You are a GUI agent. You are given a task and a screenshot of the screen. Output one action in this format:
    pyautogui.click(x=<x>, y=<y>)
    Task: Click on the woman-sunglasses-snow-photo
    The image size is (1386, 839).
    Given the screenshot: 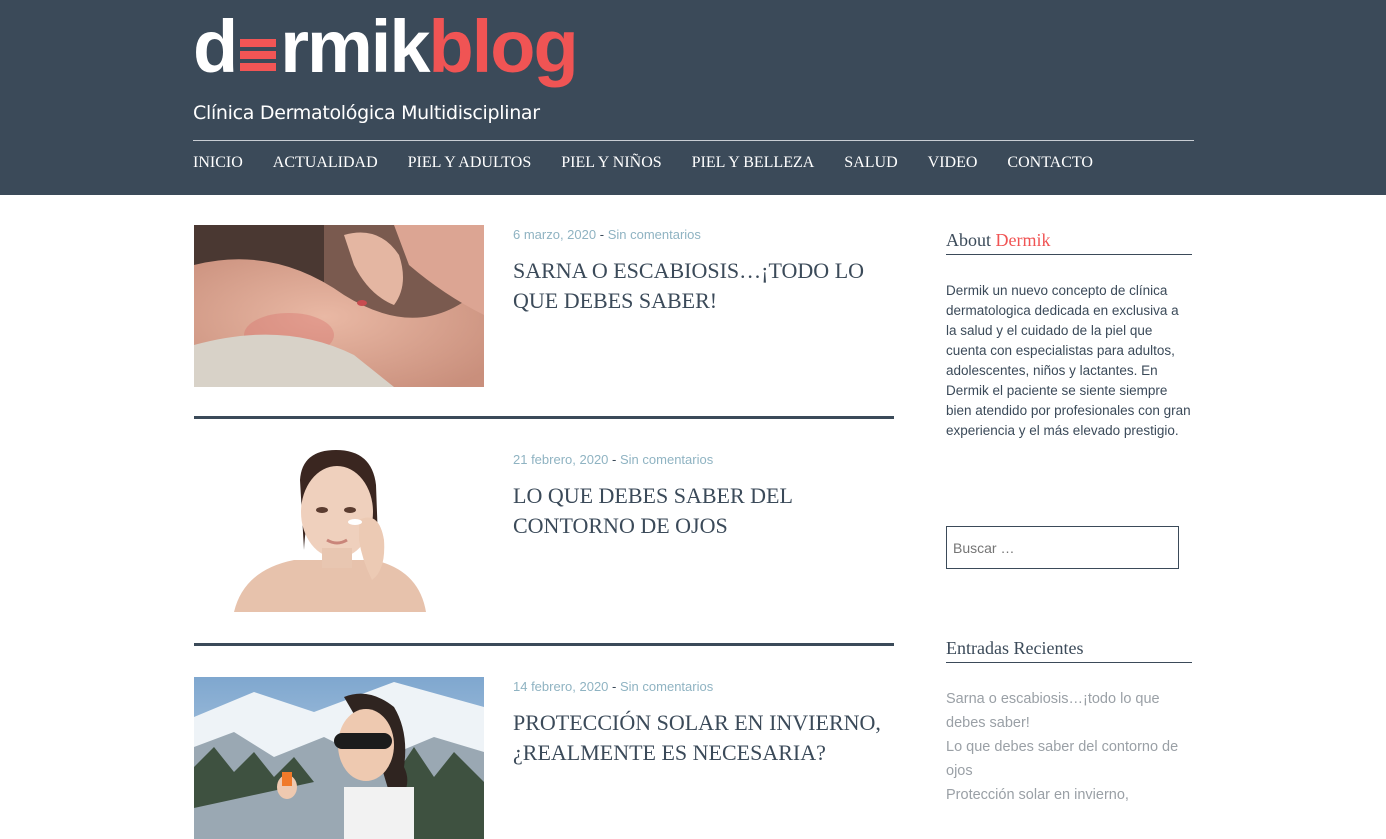 What is the action you would take?
    pyautogui.click(x=339, y=758)
    